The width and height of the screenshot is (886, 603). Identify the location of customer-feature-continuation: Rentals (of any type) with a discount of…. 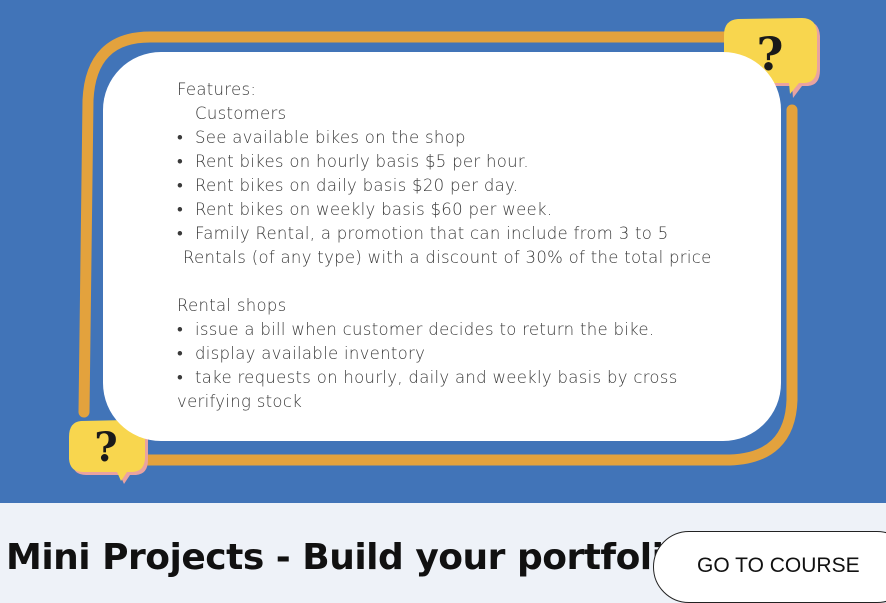
(447, 257).